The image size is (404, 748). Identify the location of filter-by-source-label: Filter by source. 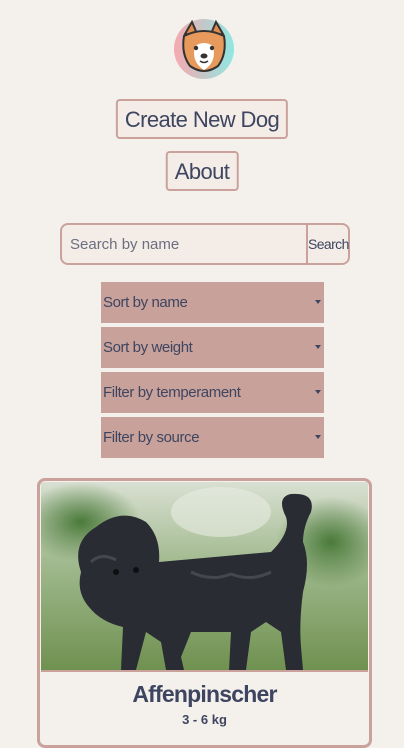
(151, 437).